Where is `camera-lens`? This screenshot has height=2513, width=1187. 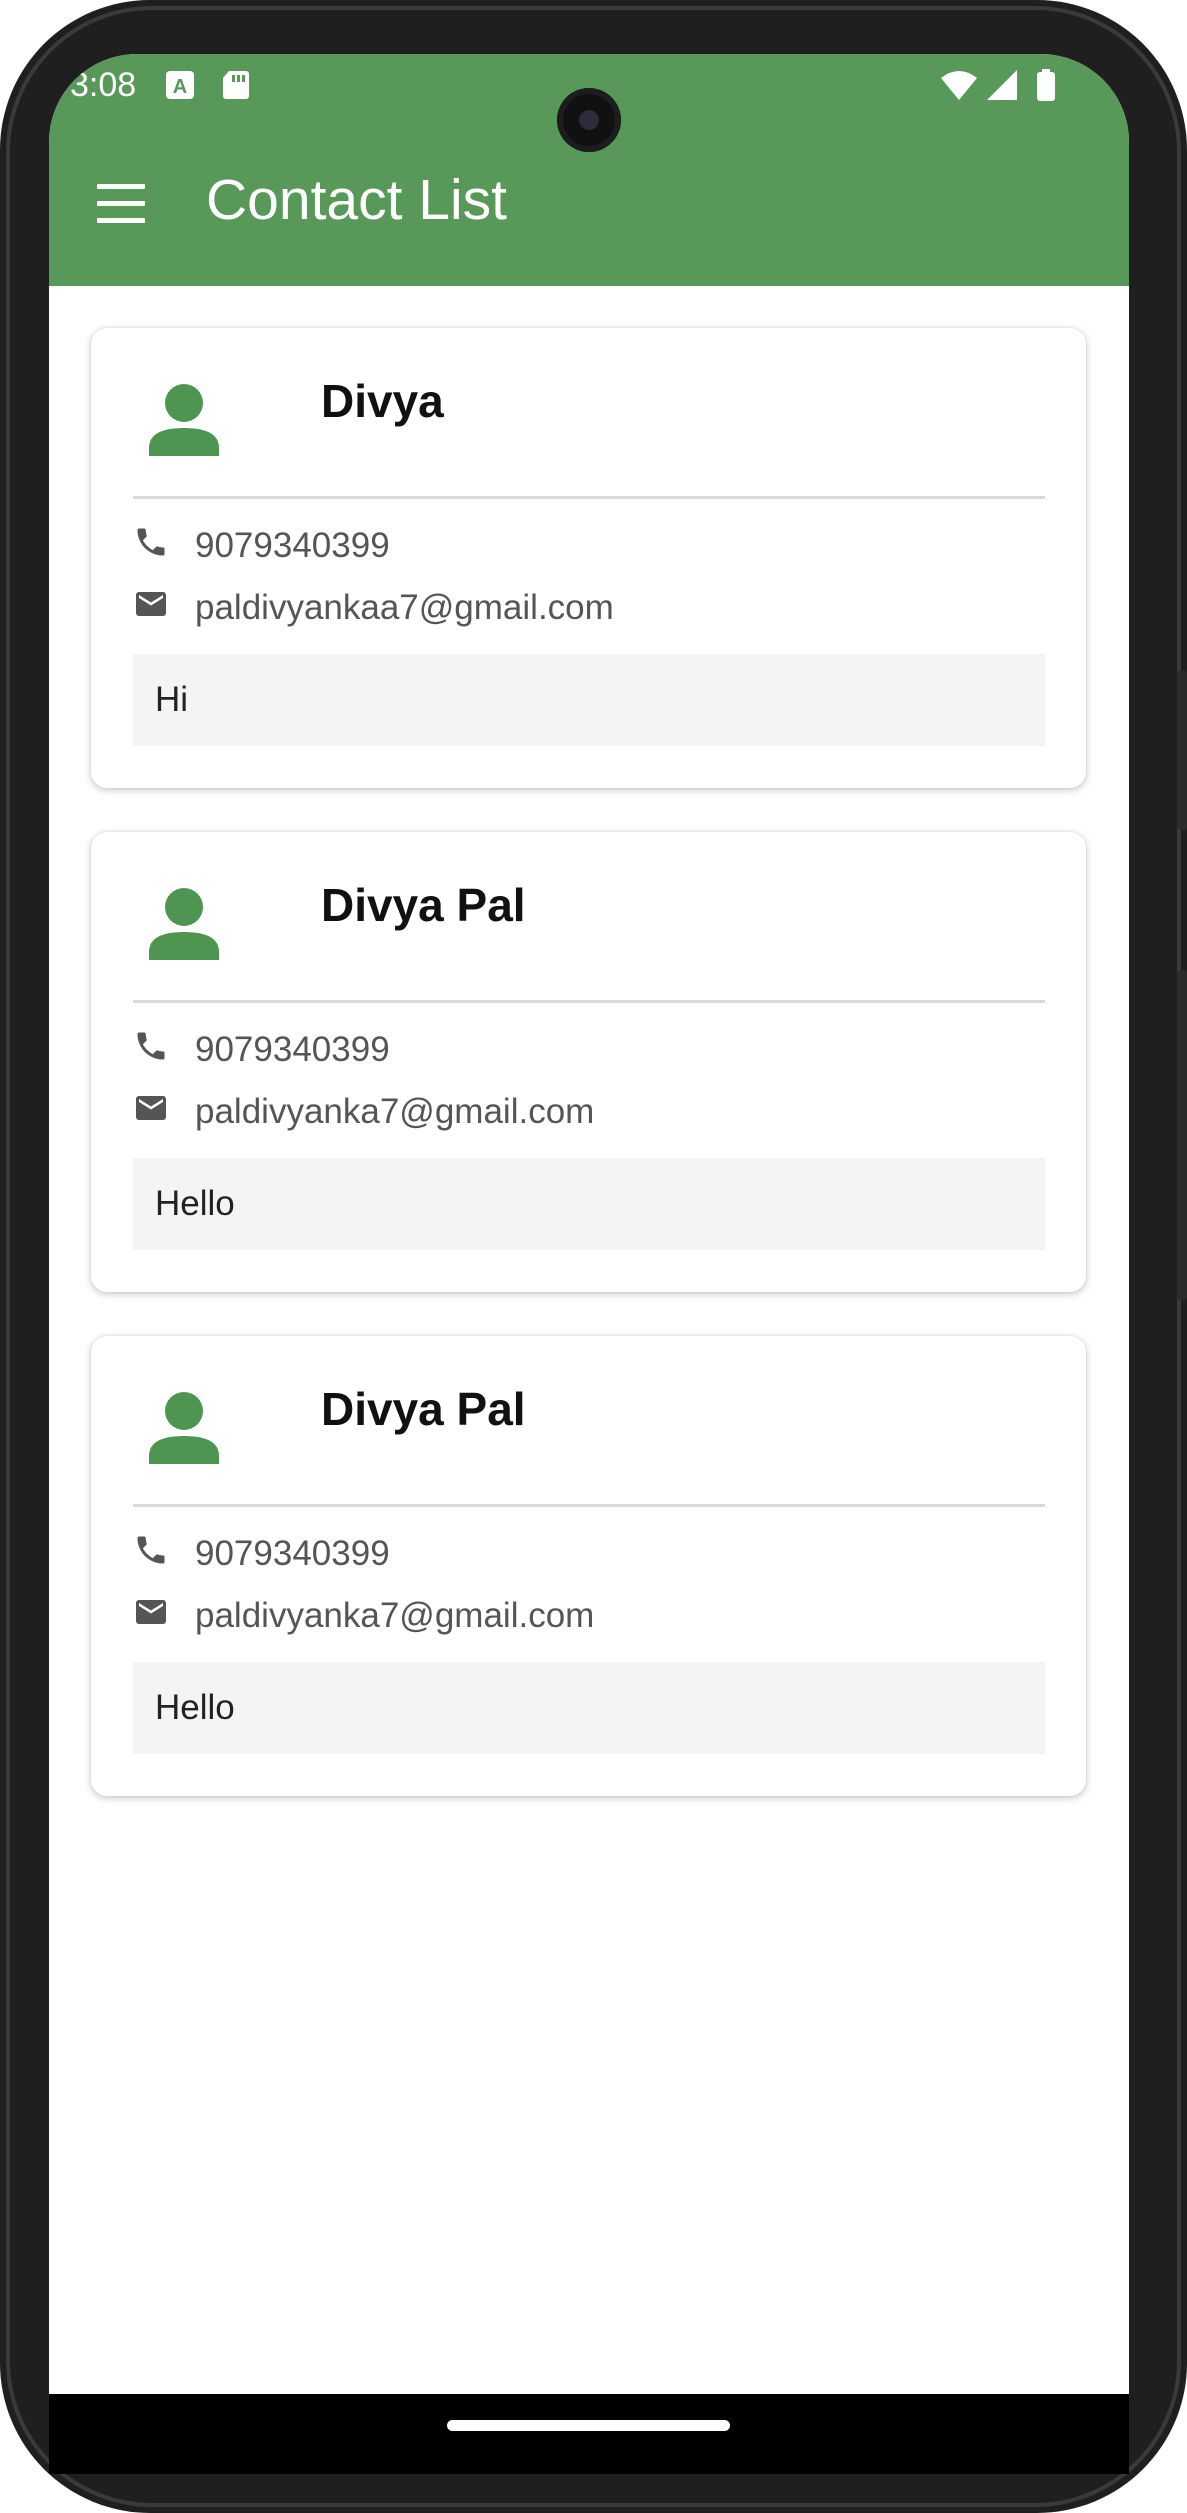 camera-lens is located at coordinates (589, 120).